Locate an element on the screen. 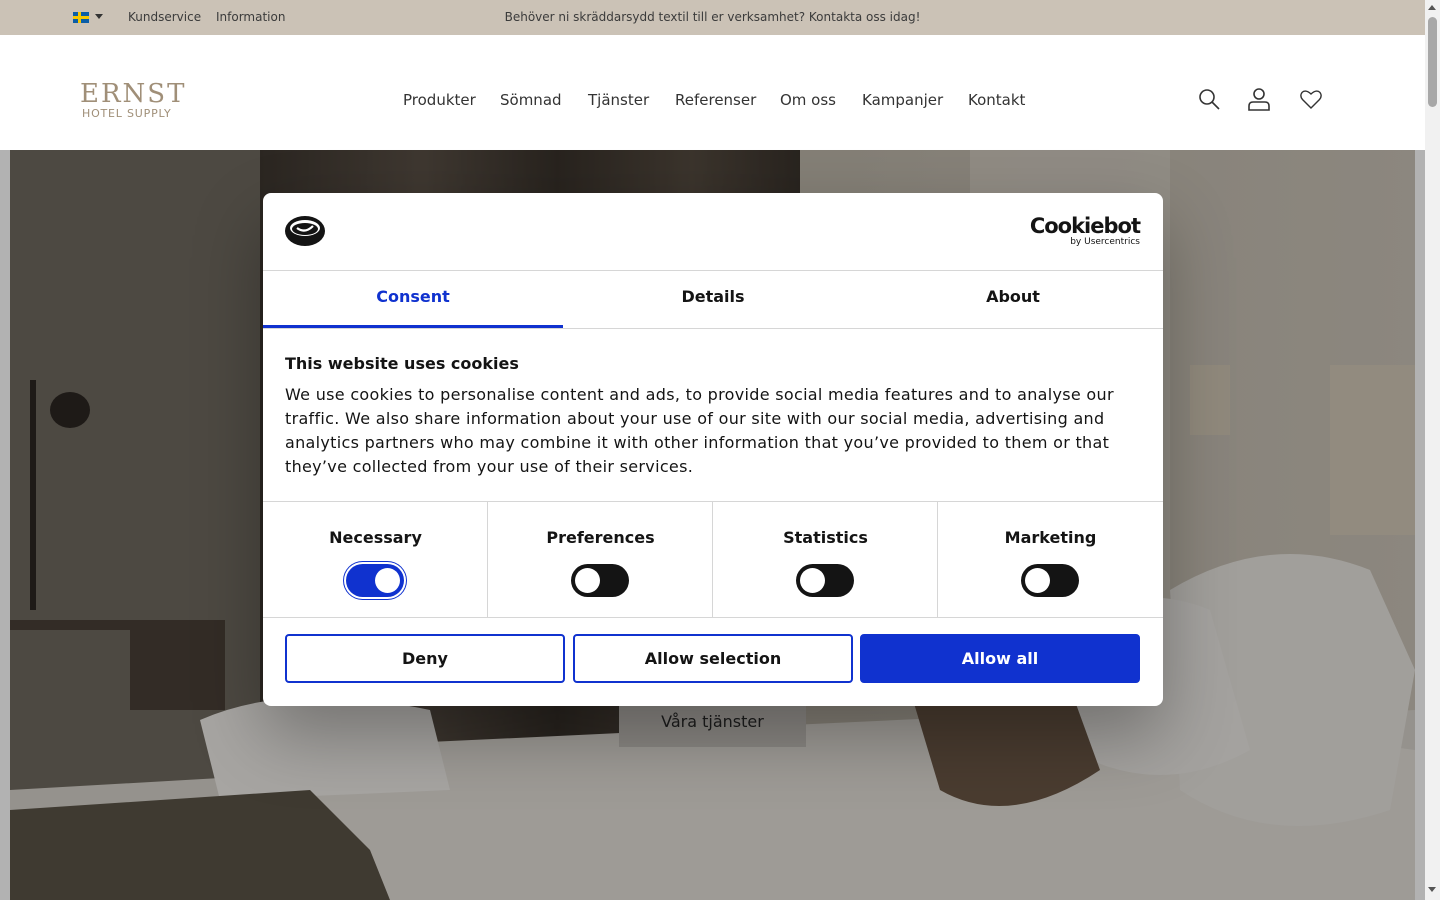  toggle-preferences is located at coordinates (600, 580).